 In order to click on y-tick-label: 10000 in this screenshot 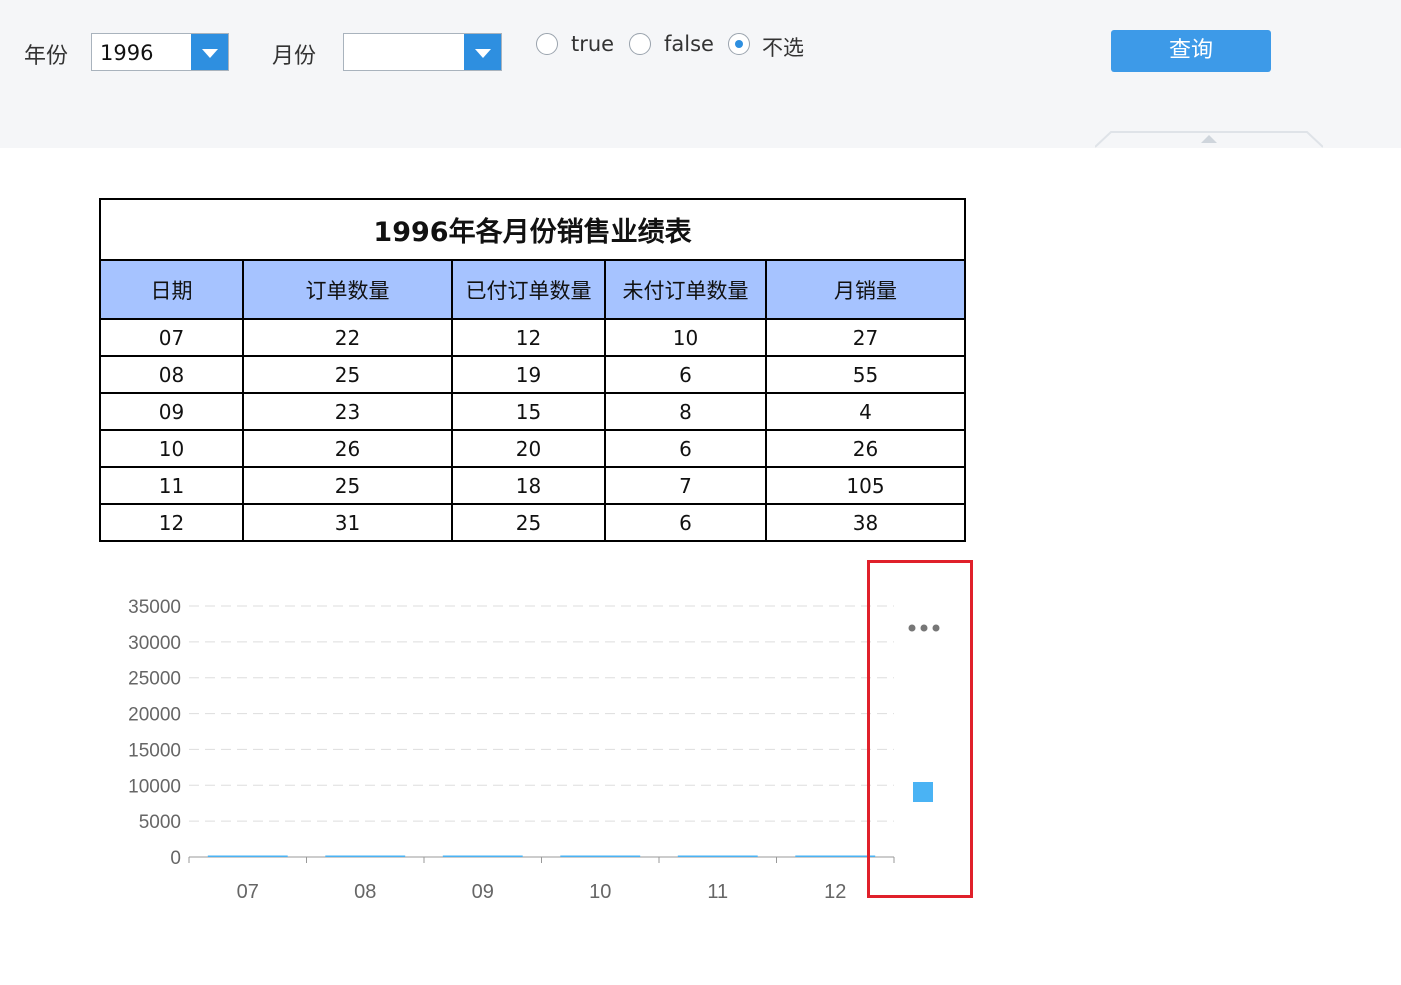, I will do `click(154, 786)`.